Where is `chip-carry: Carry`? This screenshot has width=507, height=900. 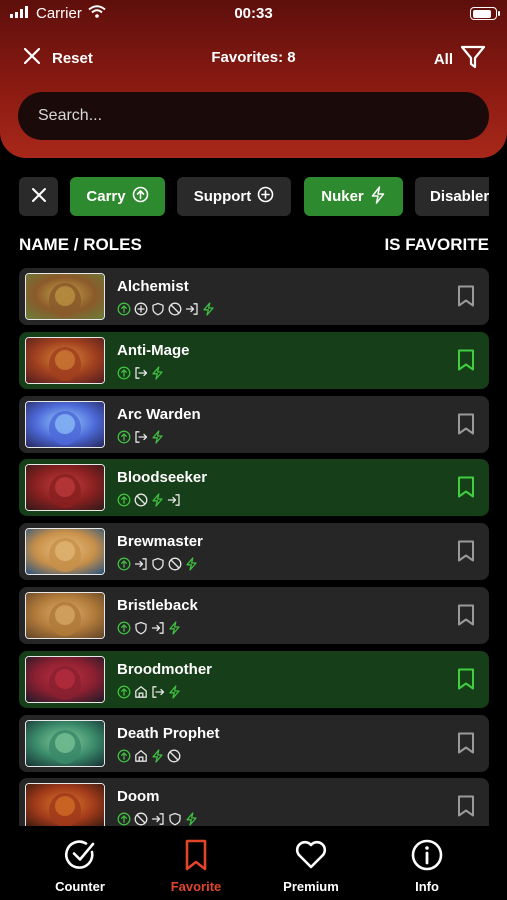 chip-carry: Carry is located at coordinates (117, 196).